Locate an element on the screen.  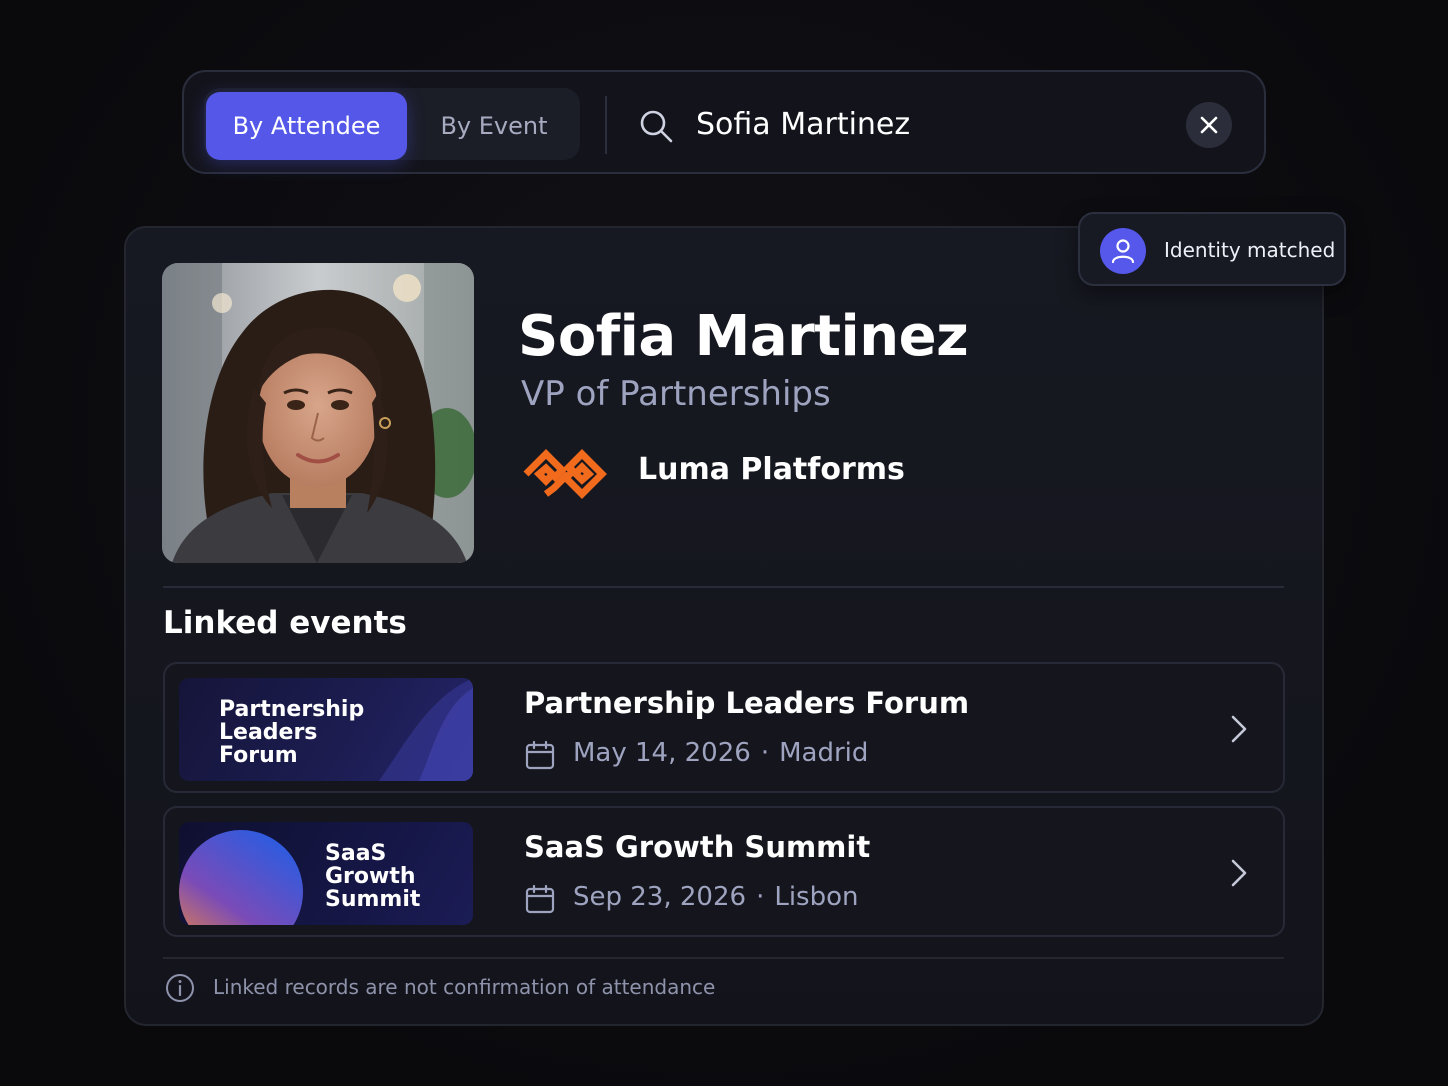
search-mode-toggle: By Attendee By Event is located at coordinates (392, 124).